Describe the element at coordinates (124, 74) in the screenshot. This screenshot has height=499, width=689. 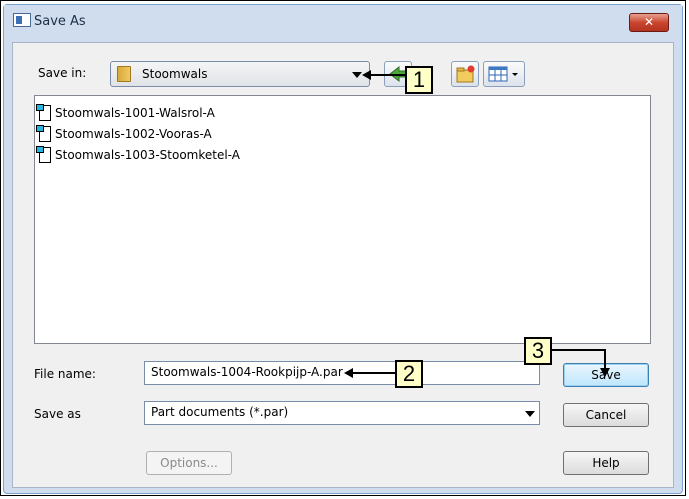
I see `folder-icon` at that location.